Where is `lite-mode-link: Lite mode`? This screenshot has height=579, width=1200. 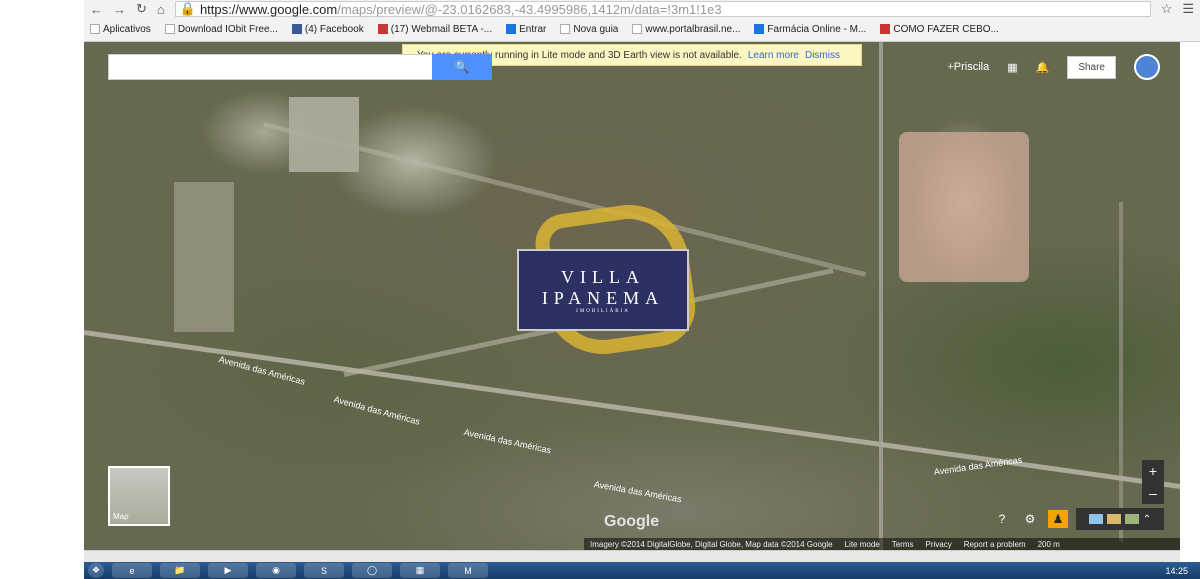
lite-mode-link: Lite mode is located at coordinates (862, 544).